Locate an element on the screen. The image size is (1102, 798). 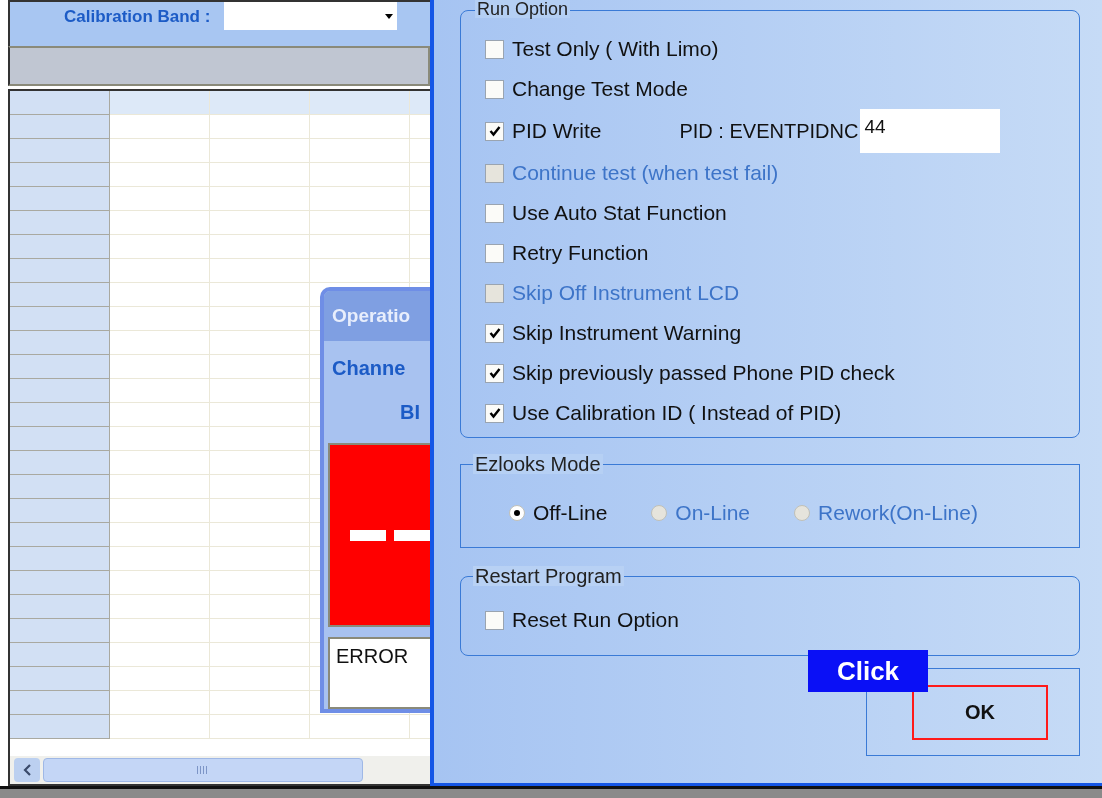
dropdown-arrow-icon is located at coordinates (389, 16).